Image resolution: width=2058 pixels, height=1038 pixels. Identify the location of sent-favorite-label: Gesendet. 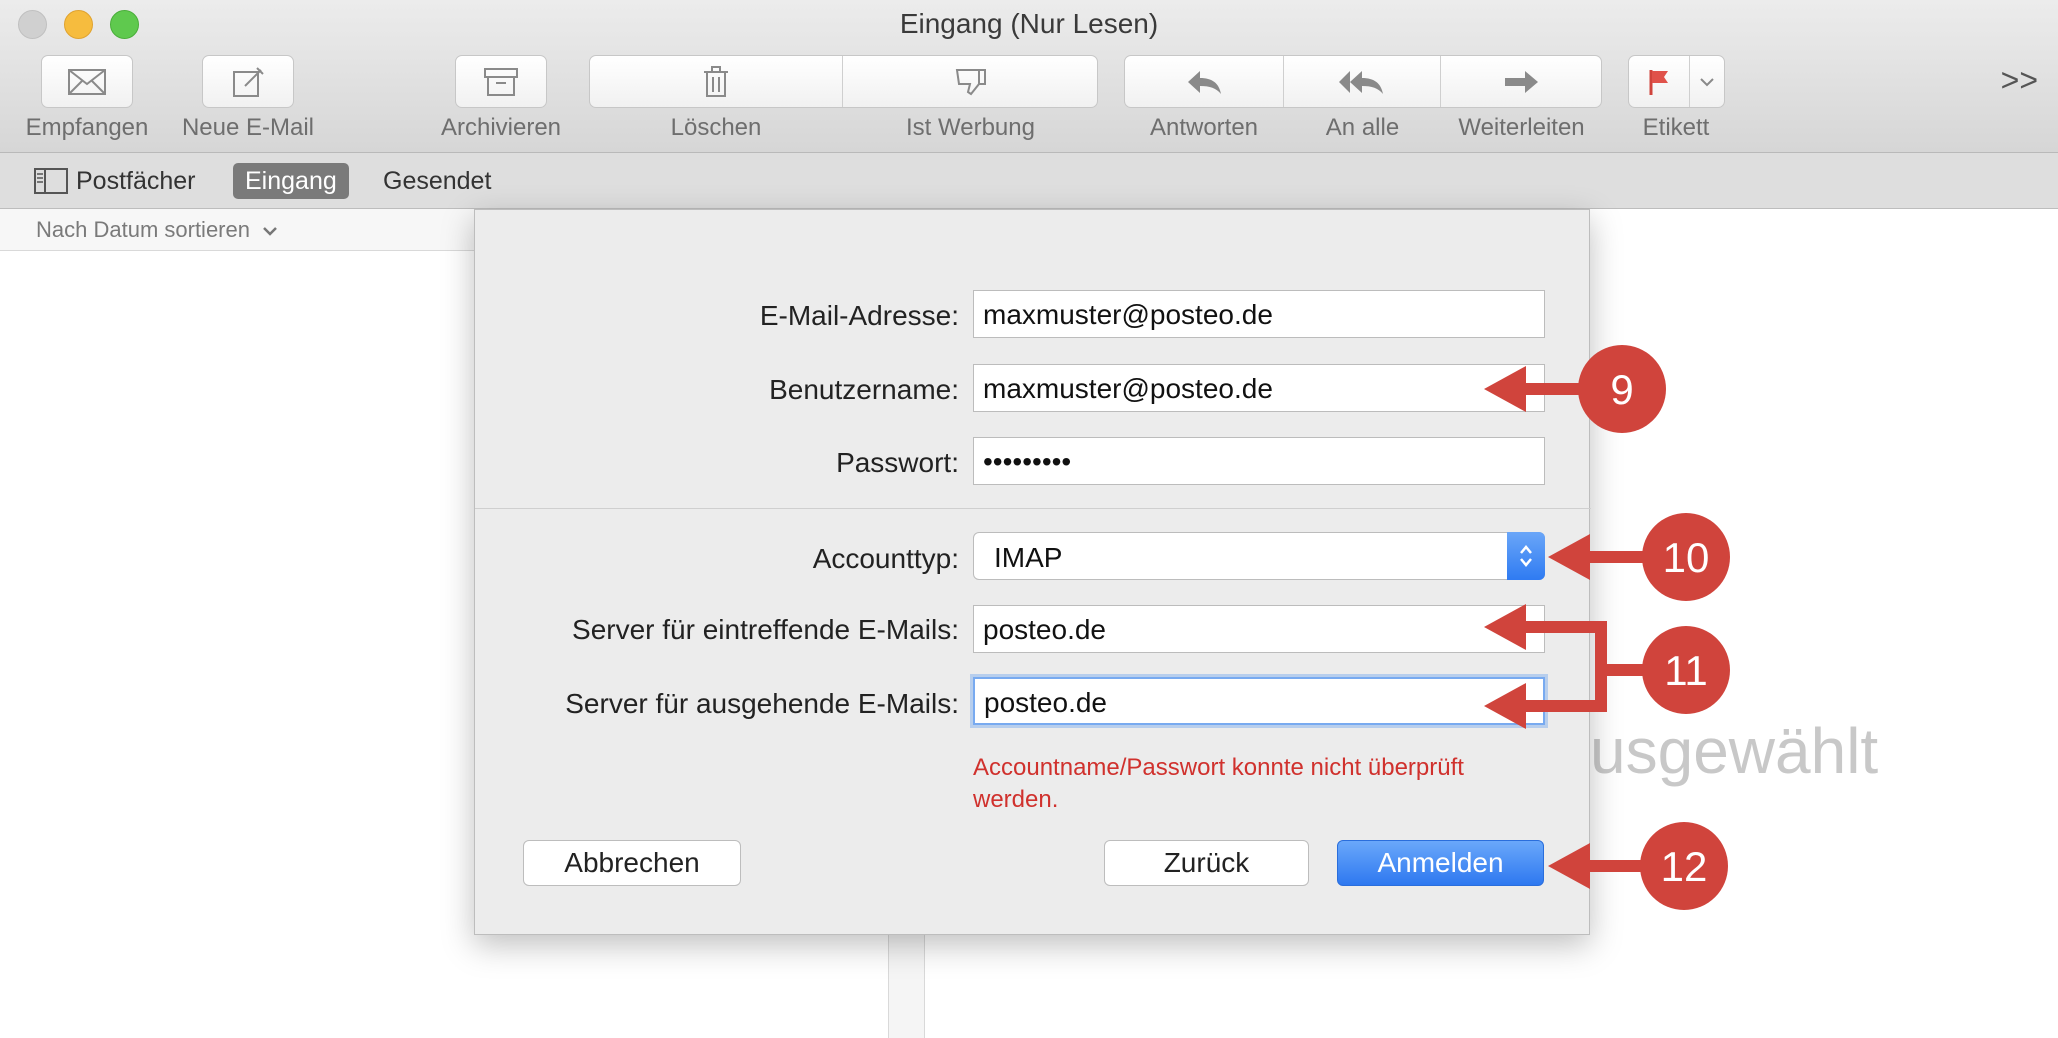
(437, 181).